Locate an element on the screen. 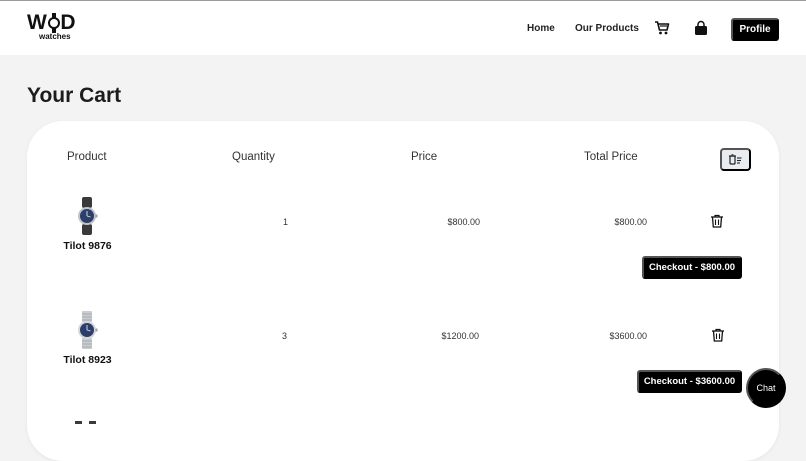 The image size is (806, 461). price-value: $800.00 is located at coordinates (463, 222).